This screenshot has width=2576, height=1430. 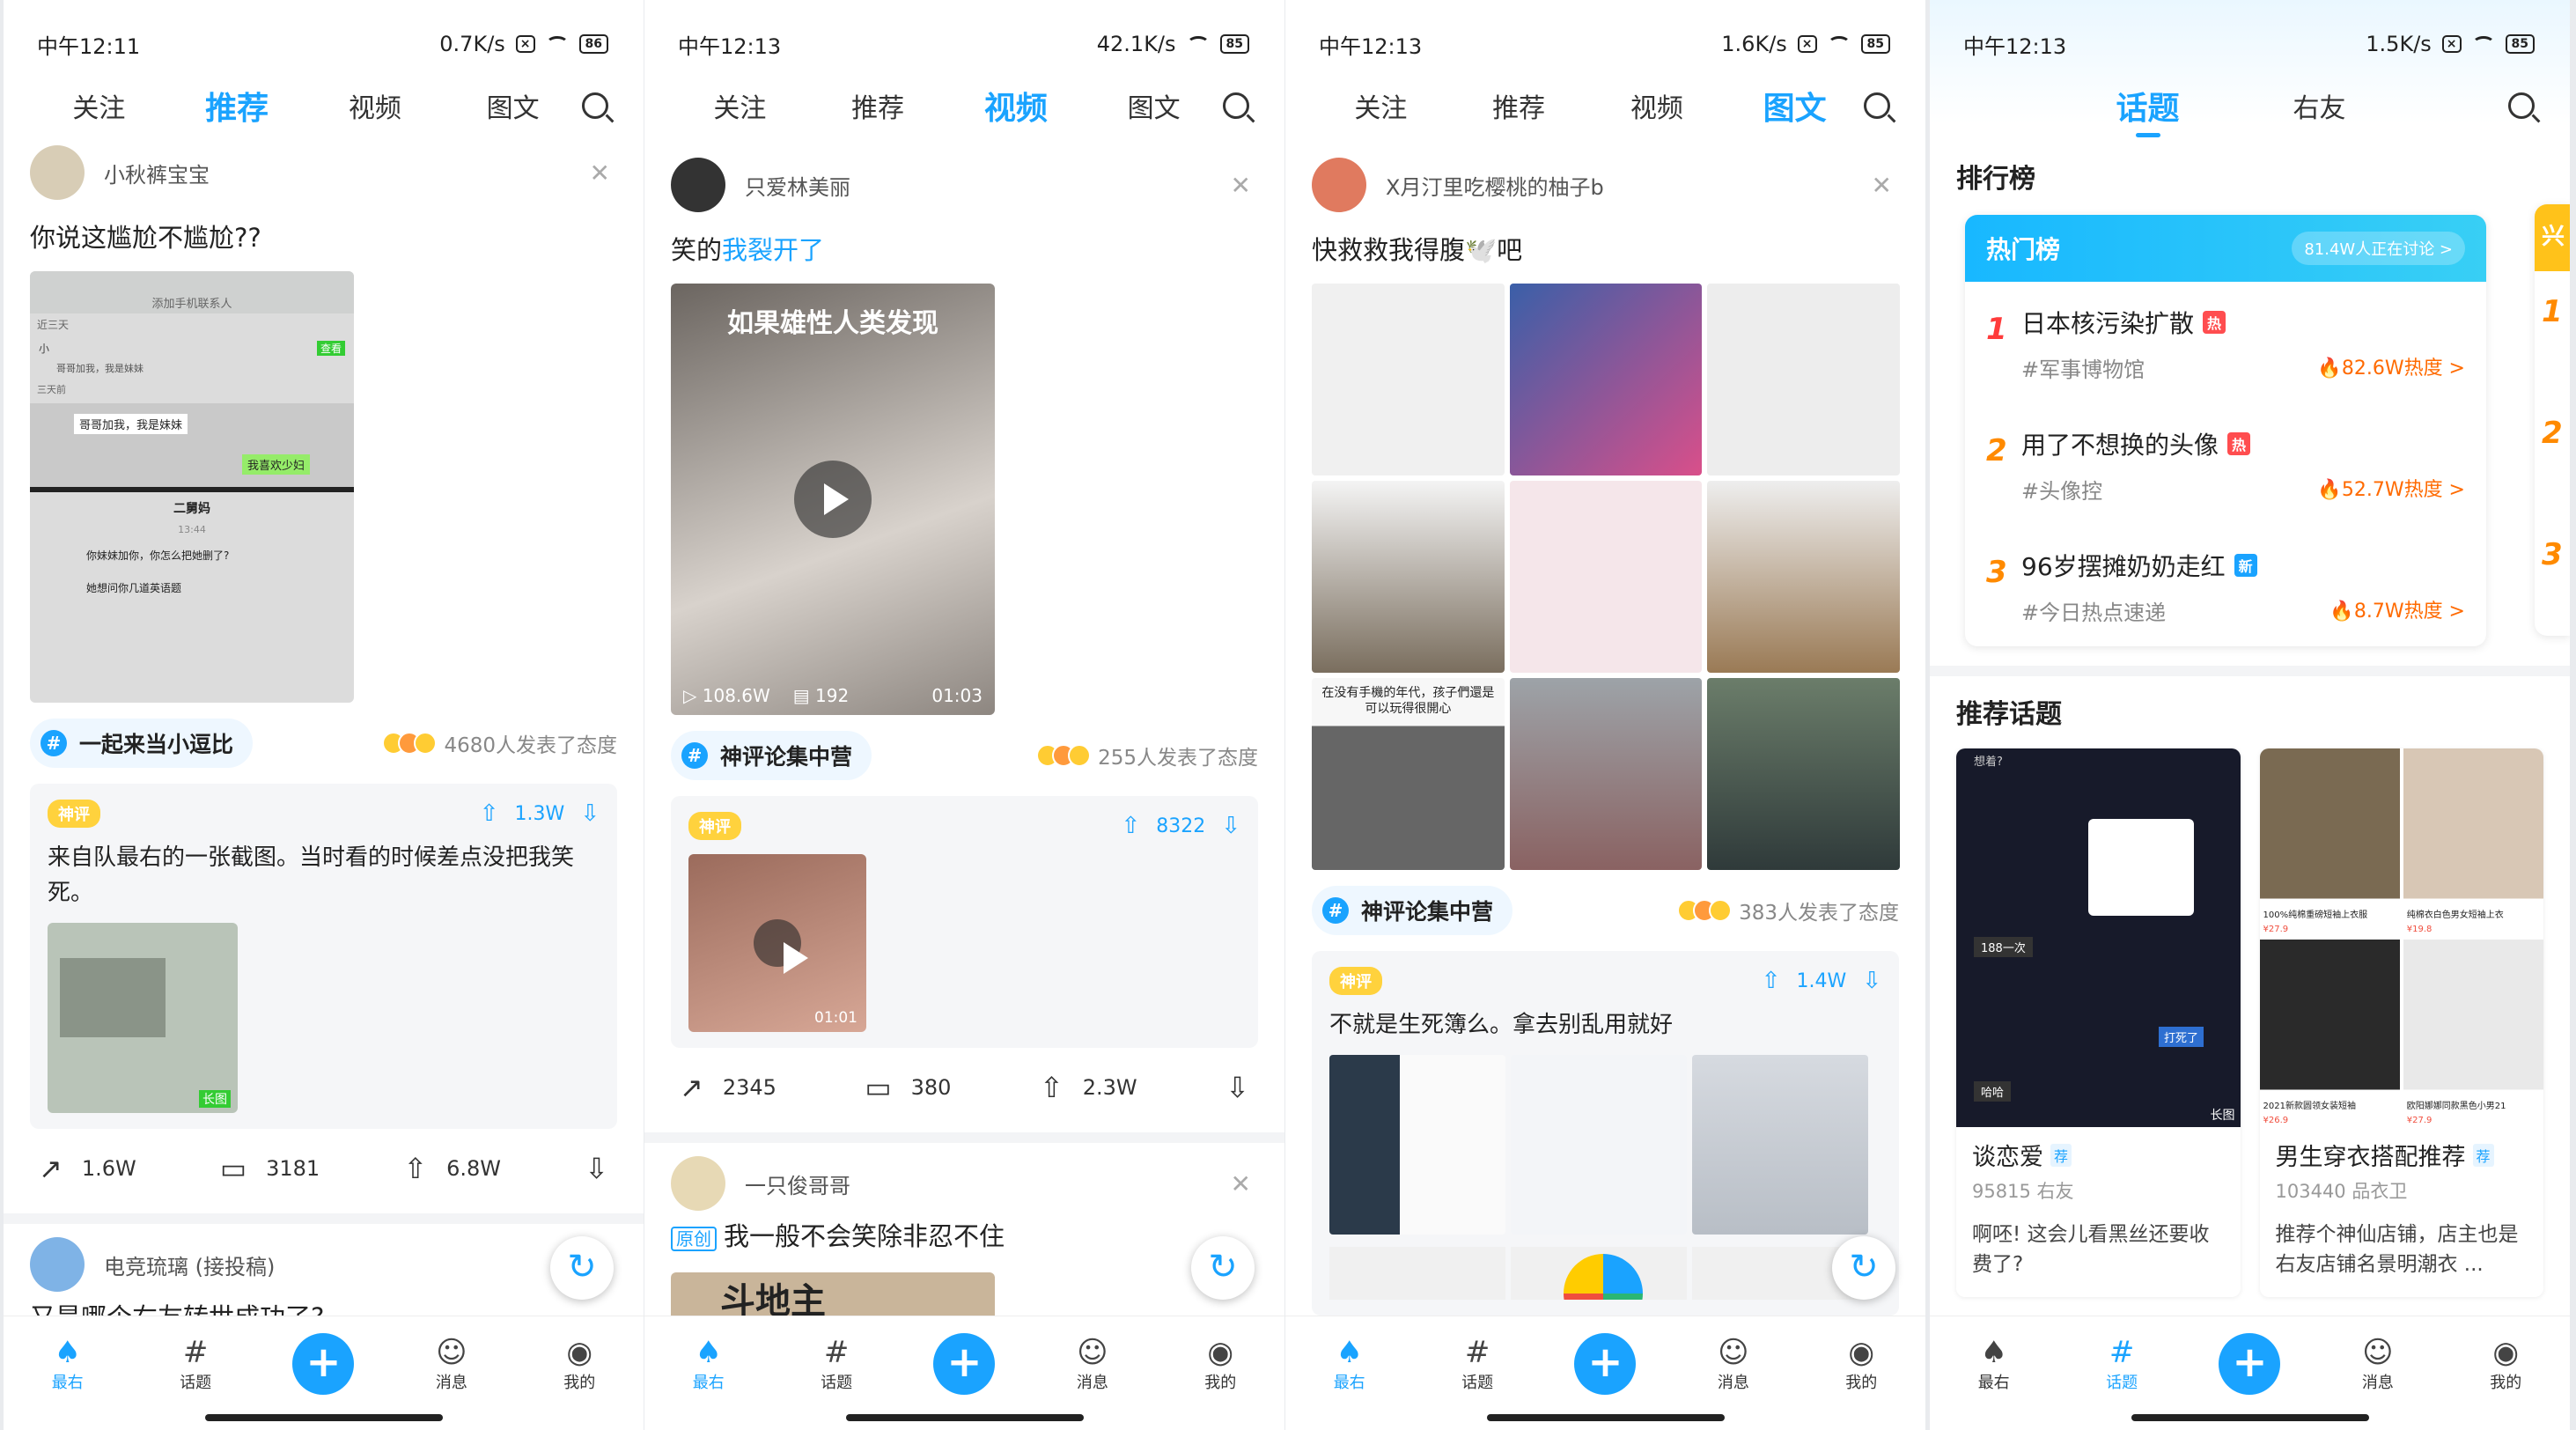 I want to click on share-button: ↗ 1.6W, so click(x=88, y=1168).